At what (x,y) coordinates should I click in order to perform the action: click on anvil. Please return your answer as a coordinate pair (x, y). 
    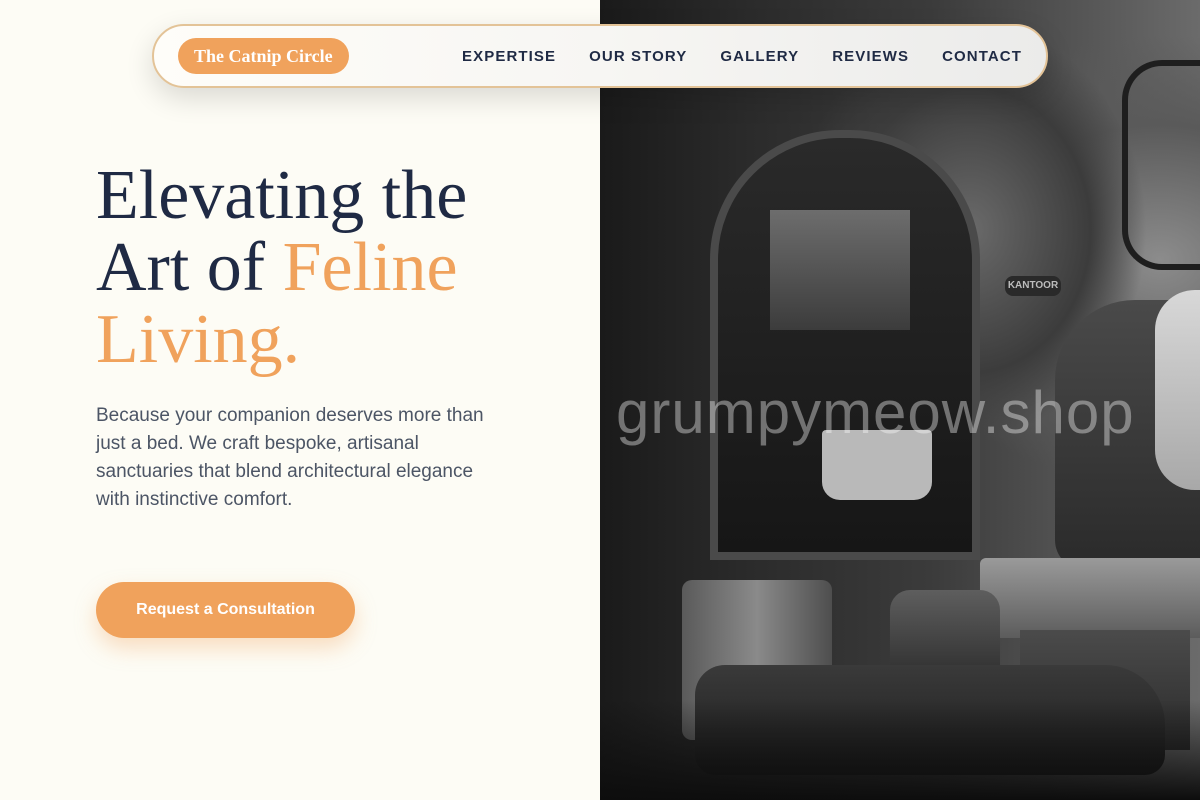
    Looking at the image, I should click on (1090, 598).